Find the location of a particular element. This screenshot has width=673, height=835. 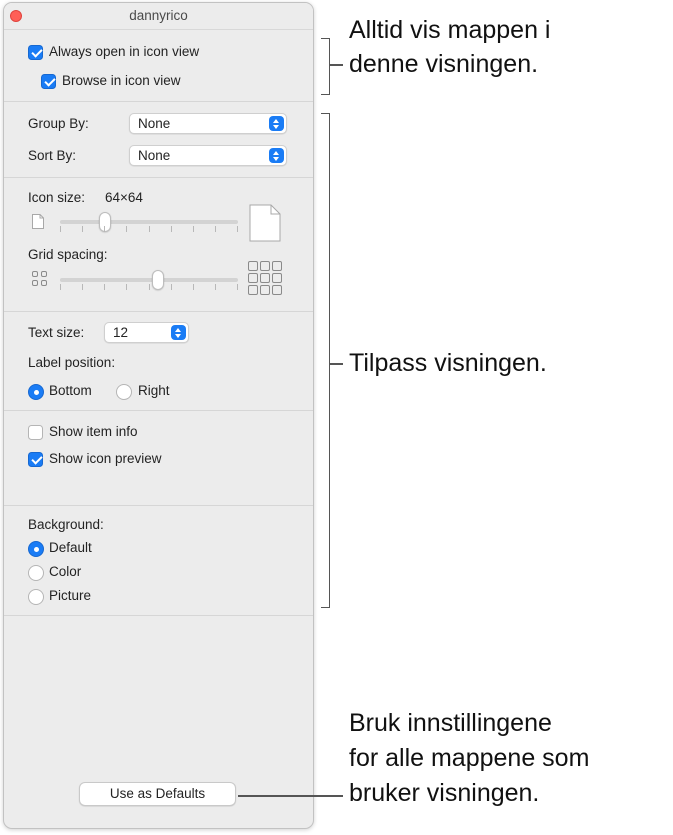

window-title: dannyrico is located at coordinates (158, 15).